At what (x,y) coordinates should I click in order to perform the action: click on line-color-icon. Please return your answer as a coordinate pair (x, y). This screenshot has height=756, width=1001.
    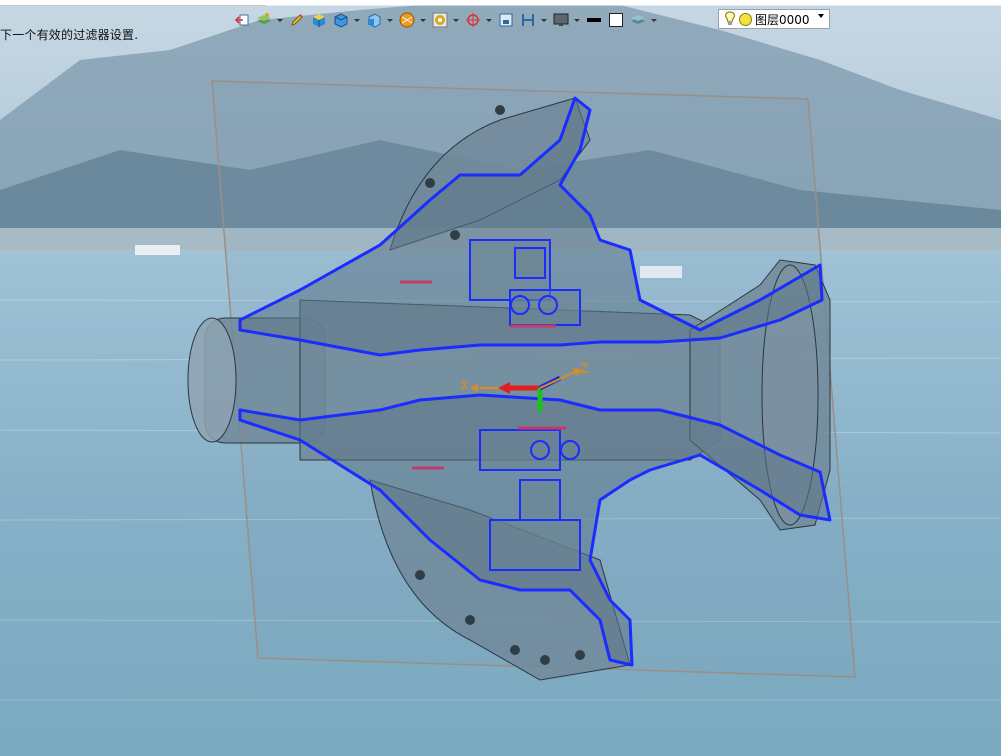
    Looking at the image, I should click on (594, 20).